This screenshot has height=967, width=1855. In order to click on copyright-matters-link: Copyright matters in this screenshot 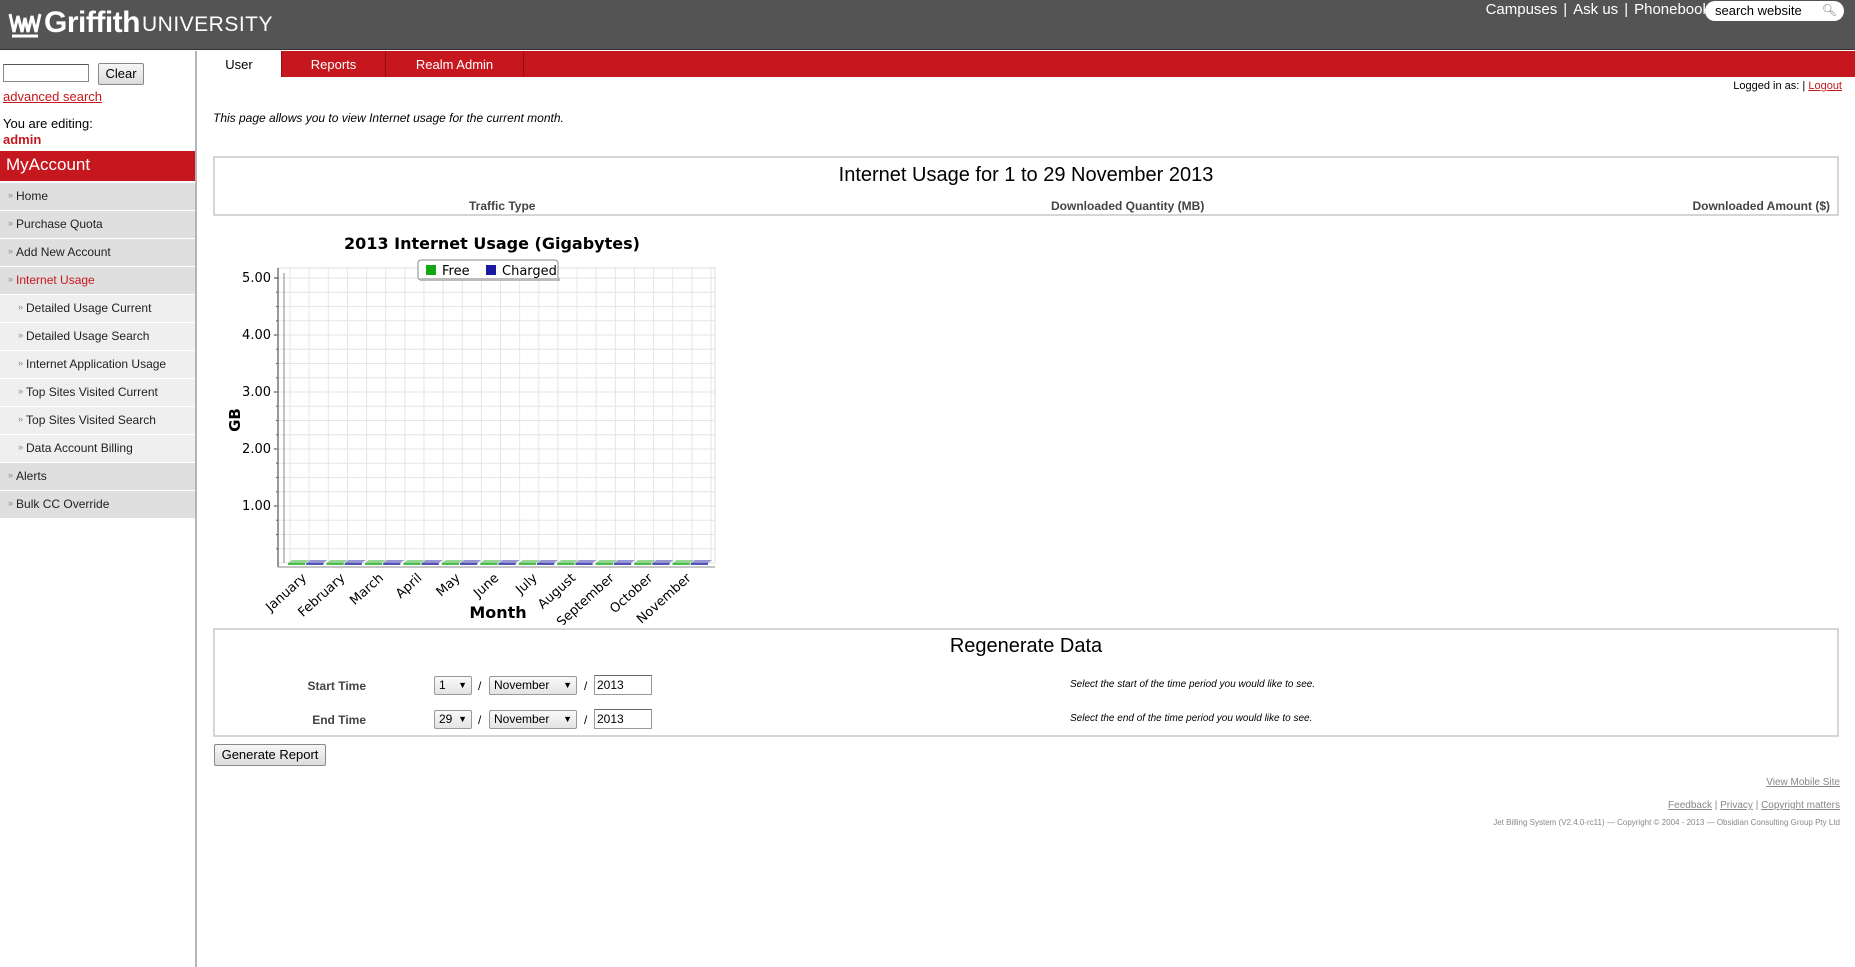, I will do `click(1800, 805)`.